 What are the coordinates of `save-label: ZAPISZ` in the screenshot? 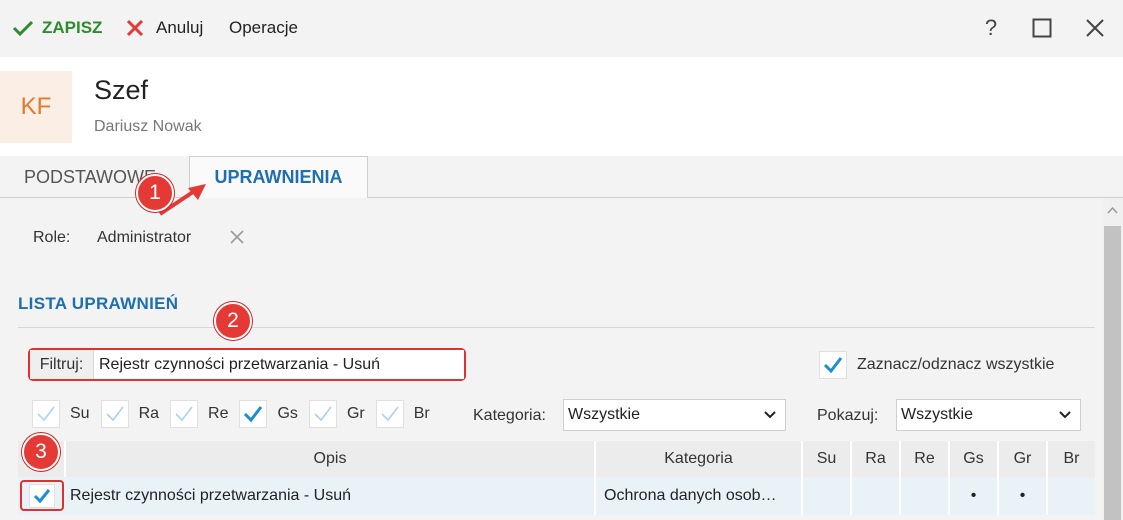 It's located at (72, 27).